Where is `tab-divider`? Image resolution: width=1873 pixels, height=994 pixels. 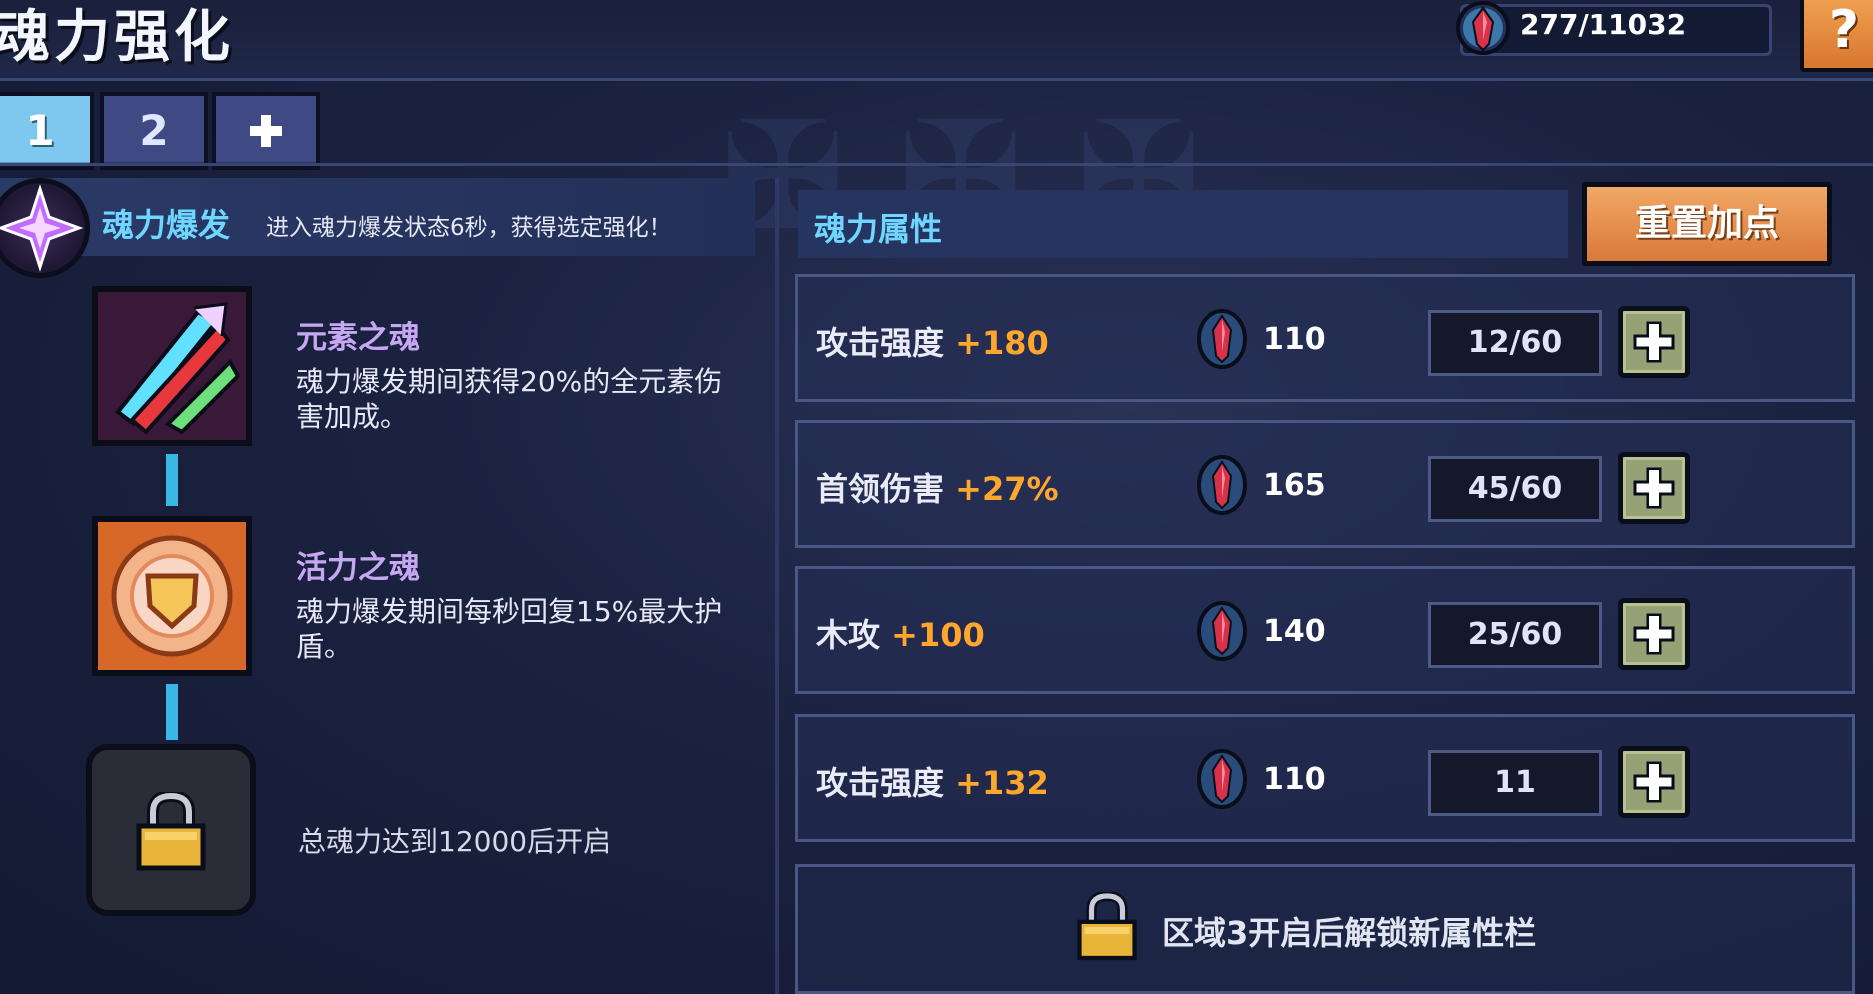
tab-divider is located at coordinates (936, 164).